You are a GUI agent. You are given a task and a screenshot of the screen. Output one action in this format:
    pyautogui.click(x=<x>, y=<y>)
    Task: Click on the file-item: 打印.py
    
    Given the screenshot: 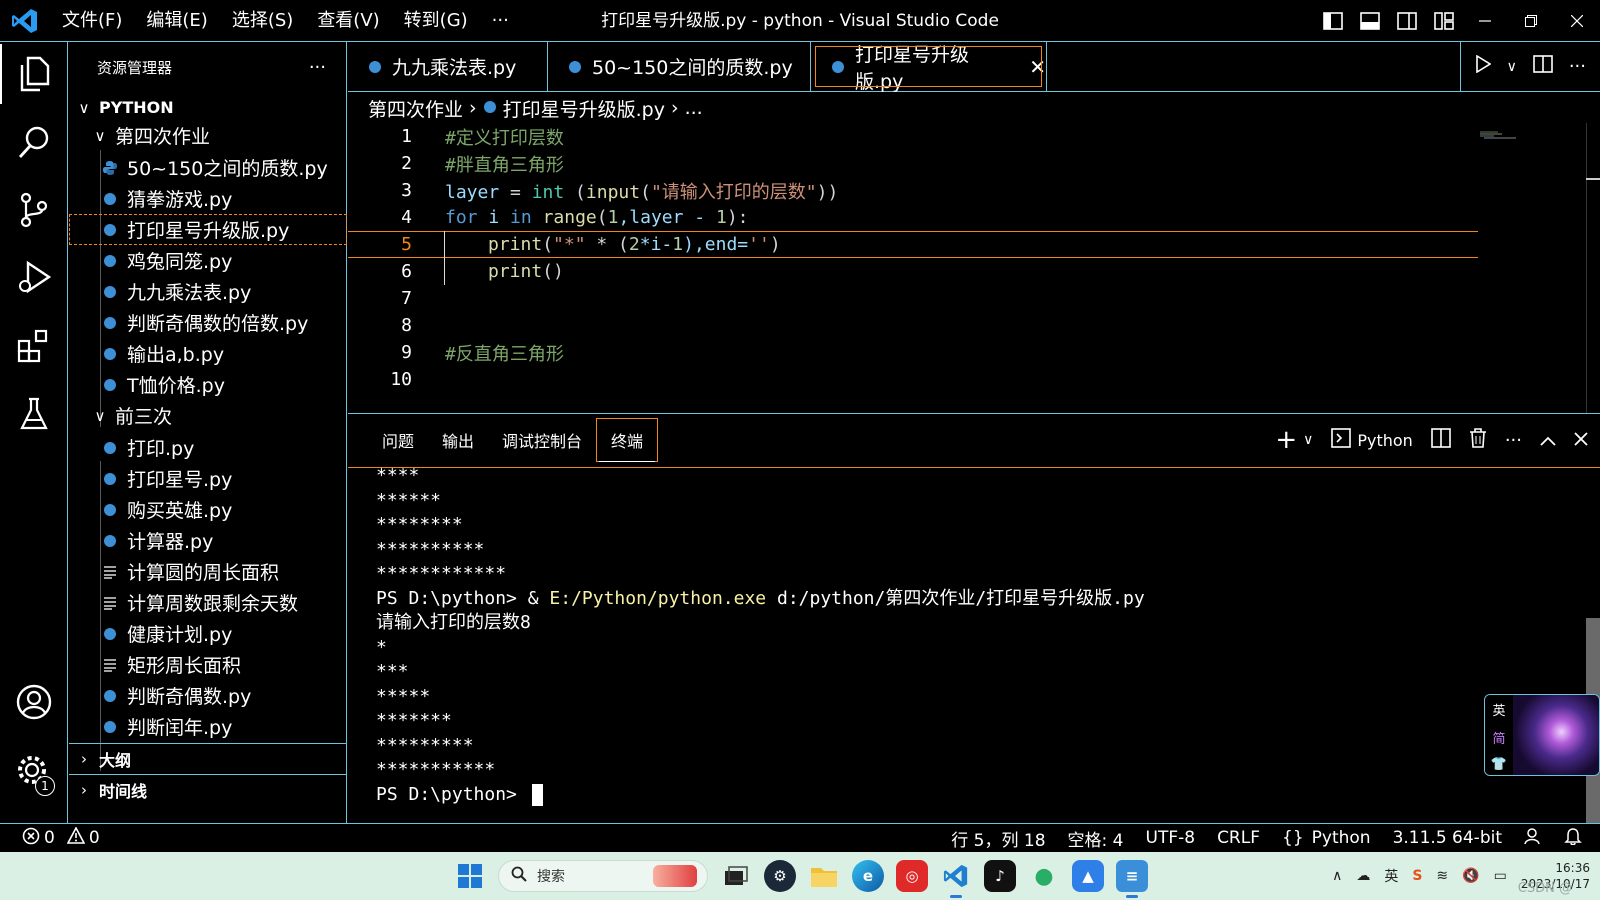 What is the action you would take?
    pyautogui.click(x=208, y=447)
    